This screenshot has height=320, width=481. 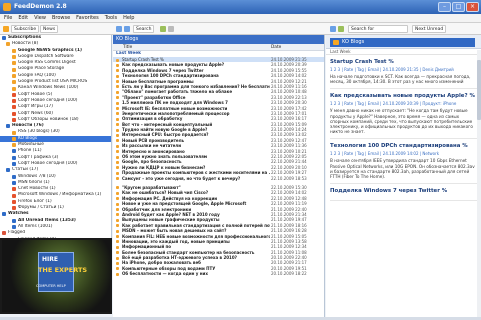 I want to click on item-date: 22.10.2009 18:53, so click(x=289, y=178).